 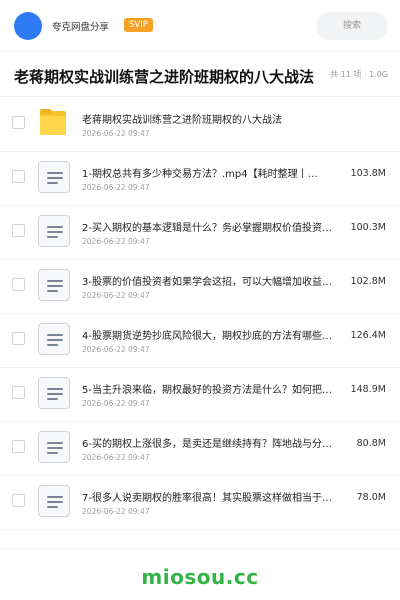 What do you see at coordinates (200, 26) in the screenshot?
I see `app-header: 夸克网盘分享 SVIP 搜索` at bounding box center [200, 26].